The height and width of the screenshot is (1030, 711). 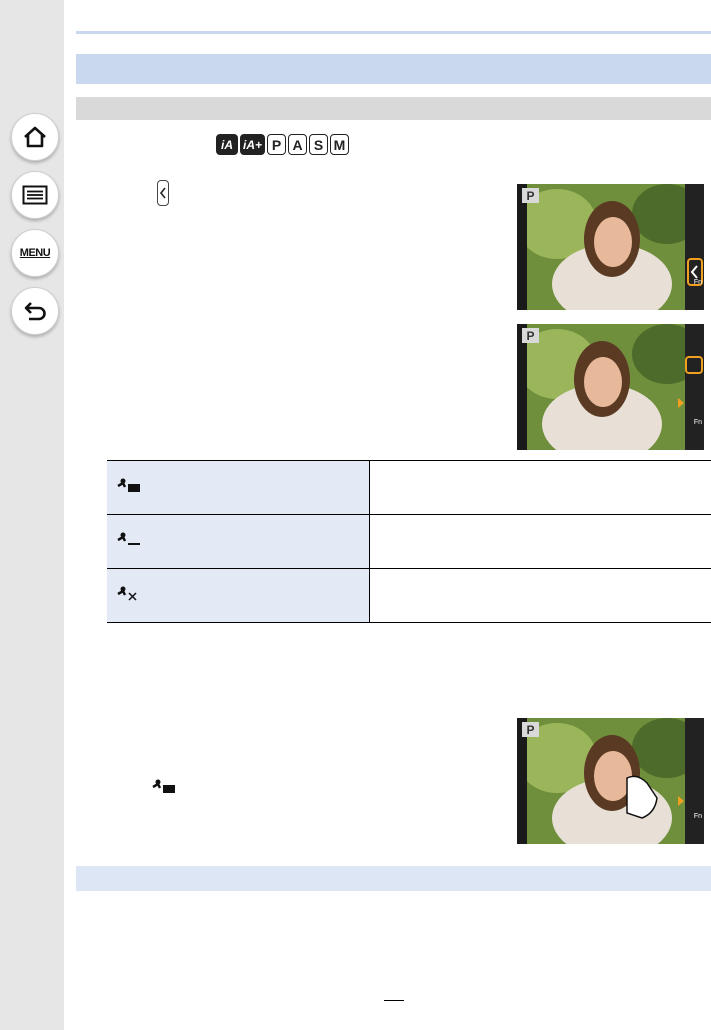 What do you see at coordinates (393, 878) in the screenshot?
I see `bottom-section-band` at bounding box center [393, 878].